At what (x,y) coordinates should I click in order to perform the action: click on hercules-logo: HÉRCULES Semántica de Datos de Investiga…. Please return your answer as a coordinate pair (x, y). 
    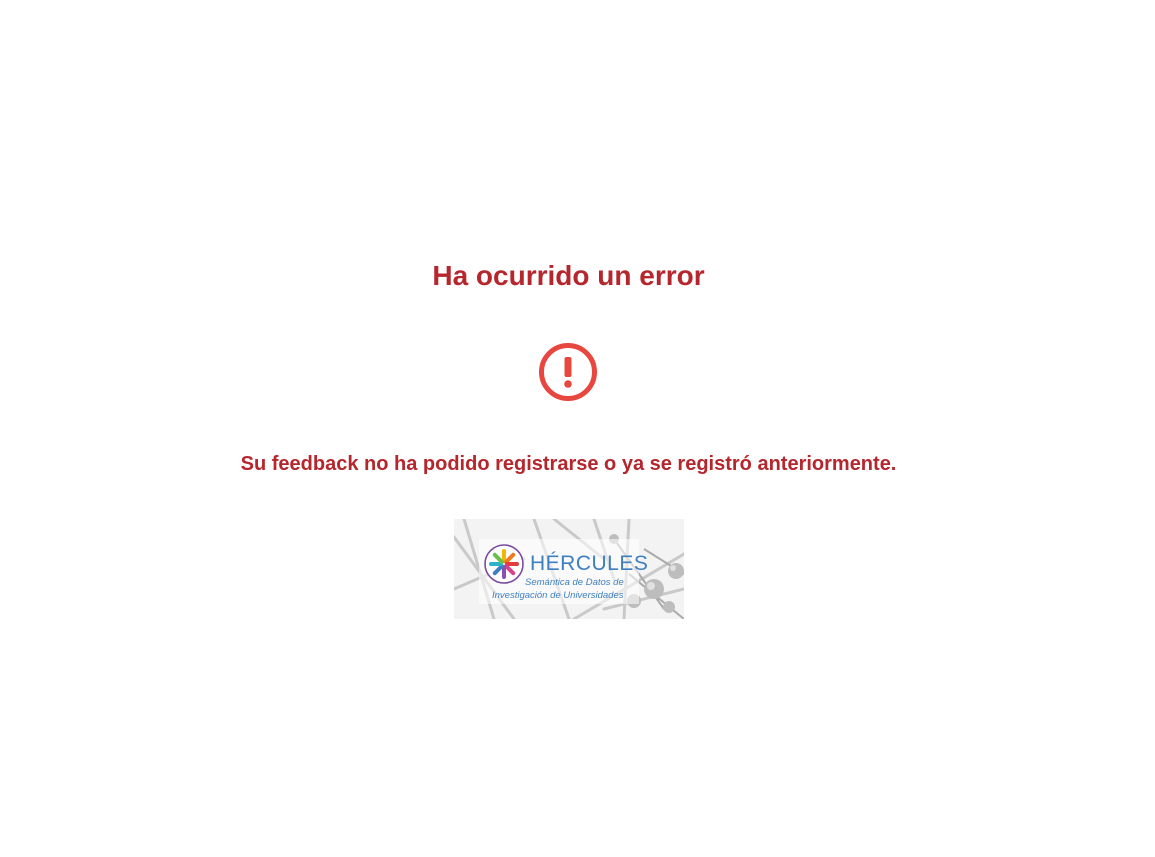
    Looking at the image, I should click on (569, 569).